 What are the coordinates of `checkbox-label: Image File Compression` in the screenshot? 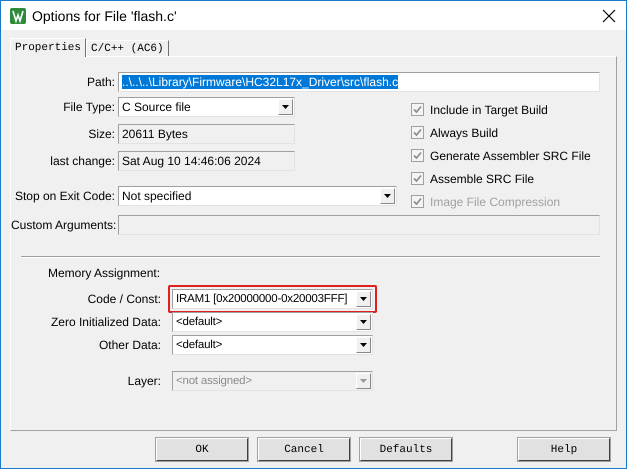 It's located at (495, 201).